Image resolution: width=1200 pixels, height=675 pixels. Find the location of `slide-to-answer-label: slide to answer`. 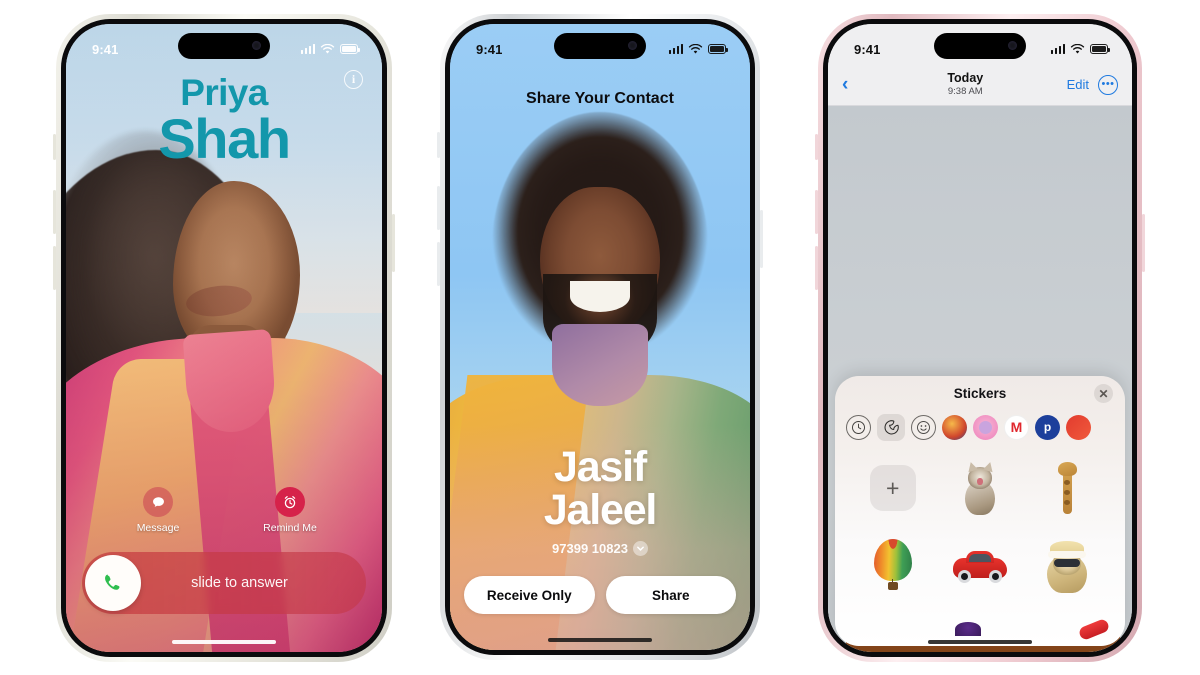

slide-to-answer-label: slide to answer is located at coordinates (239, 583).